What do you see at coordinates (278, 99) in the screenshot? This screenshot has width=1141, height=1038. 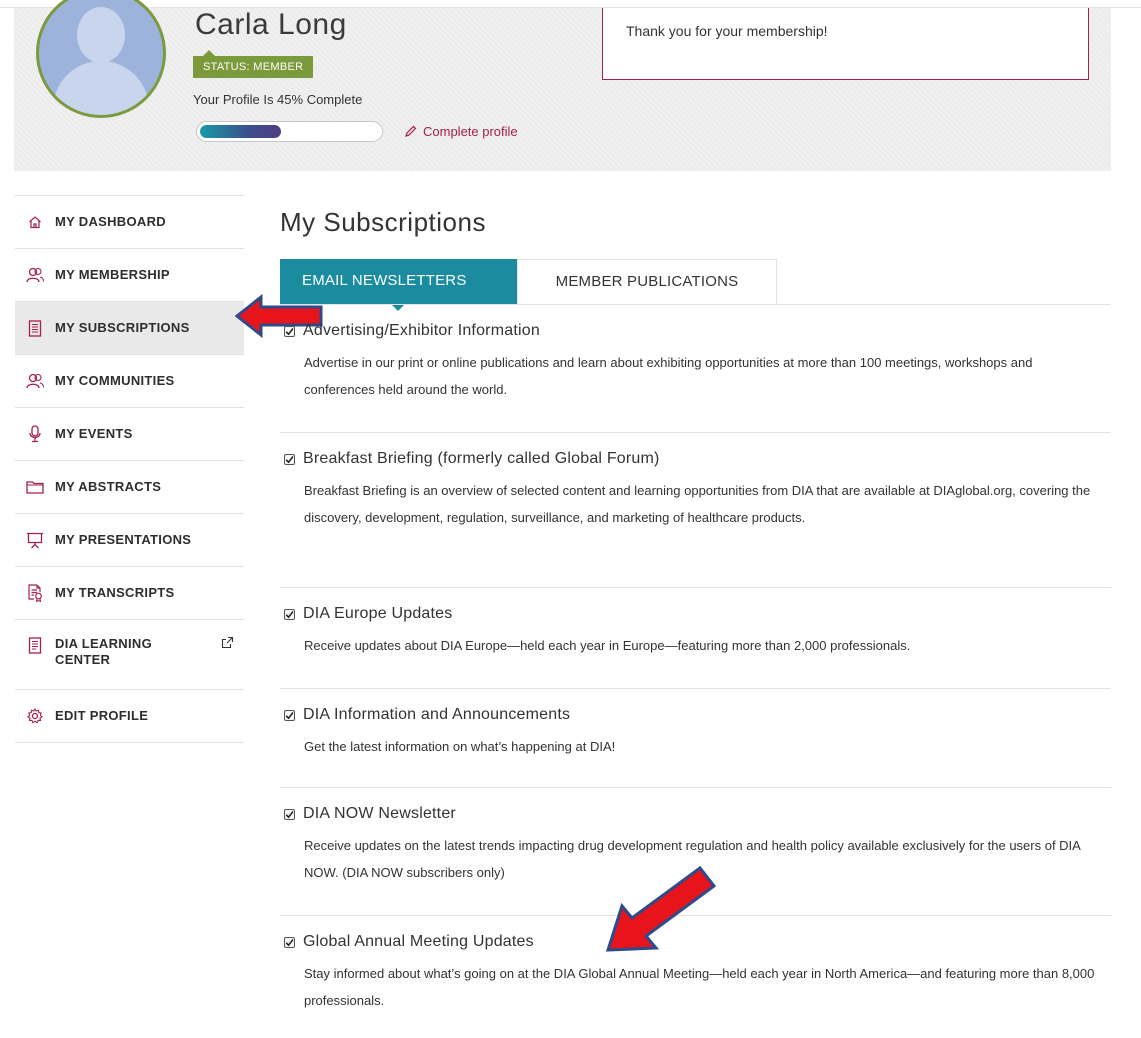 I see `profile-complete-text: Your Profile Is 45% Complete` at bounding box center [278, 99].